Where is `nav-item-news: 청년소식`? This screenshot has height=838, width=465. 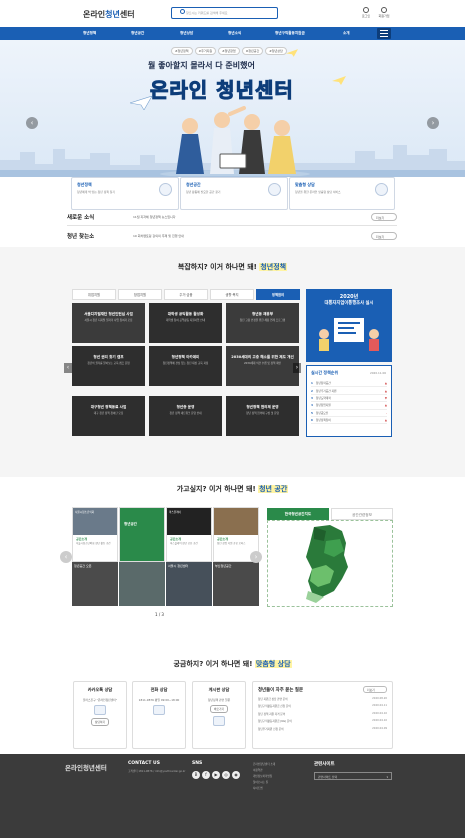 nav-item-news: 청년소식 is located at coordinates (234, 33).